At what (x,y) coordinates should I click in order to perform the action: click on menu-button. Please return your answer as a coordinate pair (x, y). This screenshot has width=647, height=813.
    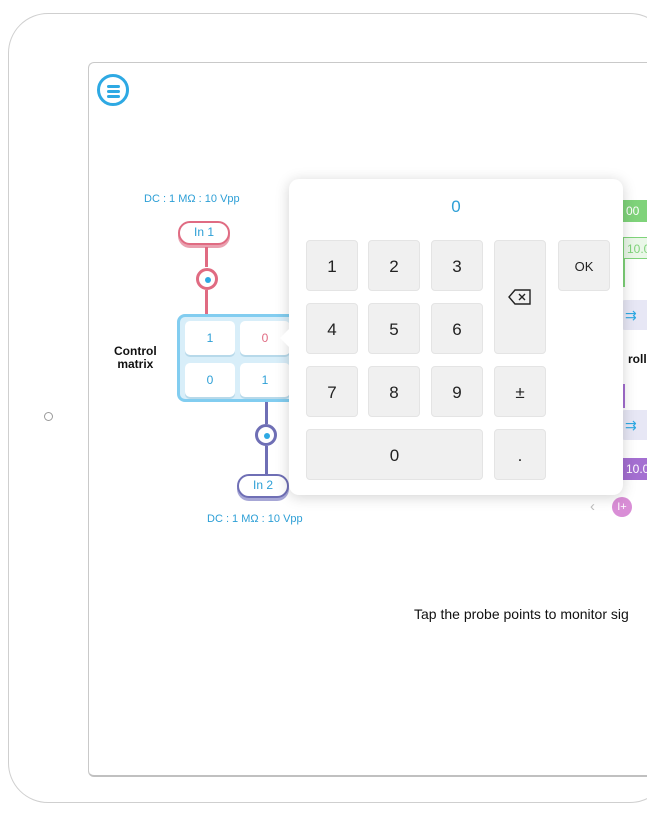
    Looking at the image, I should click on (113, 90).